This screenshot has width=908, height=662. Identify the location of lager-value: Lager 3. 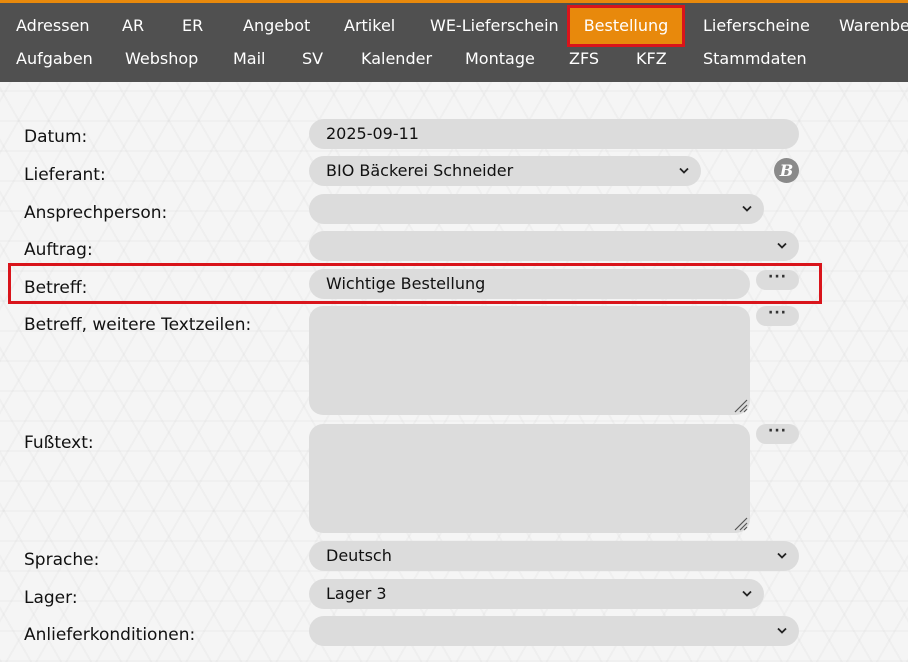
(356, 593).